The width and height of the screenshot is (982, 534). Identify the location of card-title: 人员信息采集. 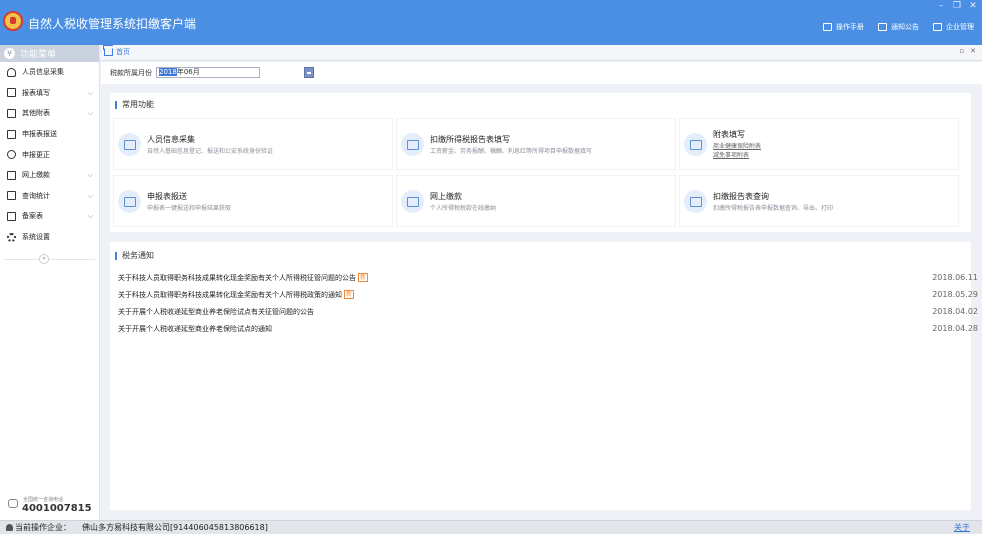
(171, 139).